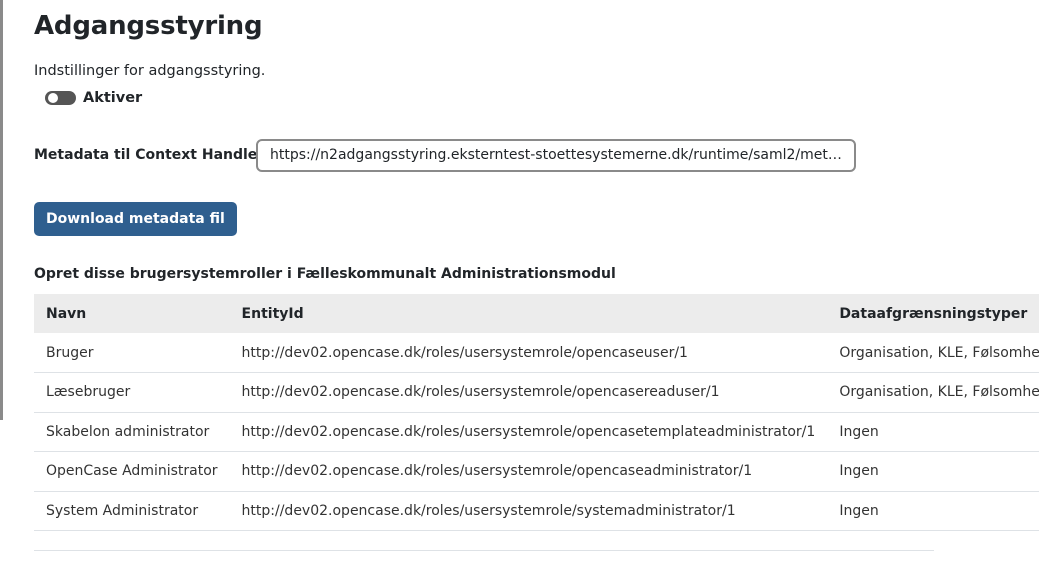  Describe the element at coordinates (132, 353) in the screenshot. I see `role-name: Bruger` at that location.